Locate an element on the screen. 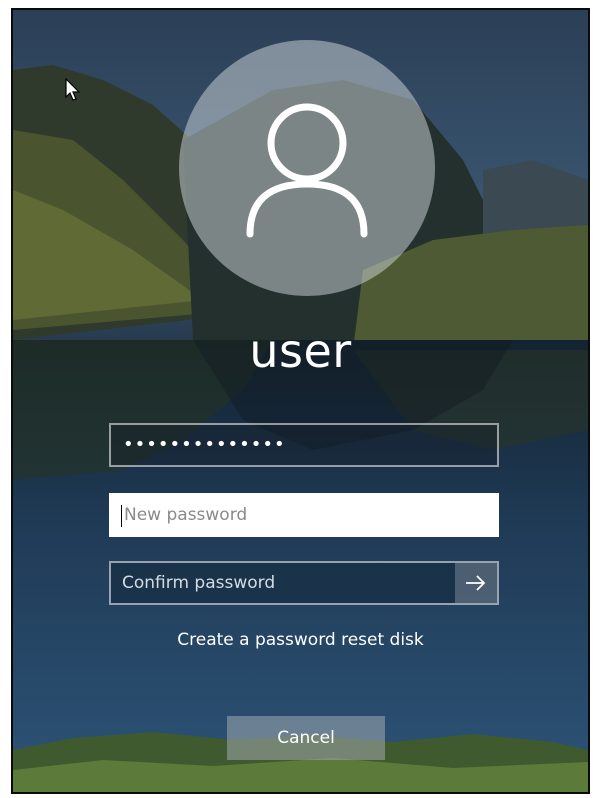  password-mask: •••••••••••••• is located at coordinates (204, 444).